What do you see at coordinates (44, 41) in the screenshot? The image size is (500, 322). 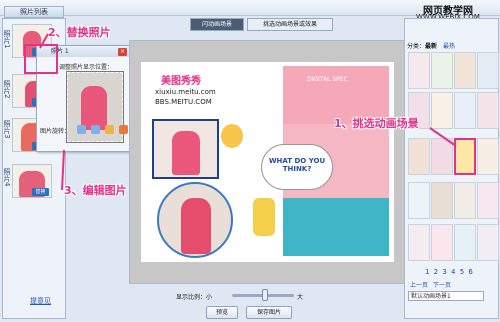 I see `arrow-step2` at bounding box center [44, 41].